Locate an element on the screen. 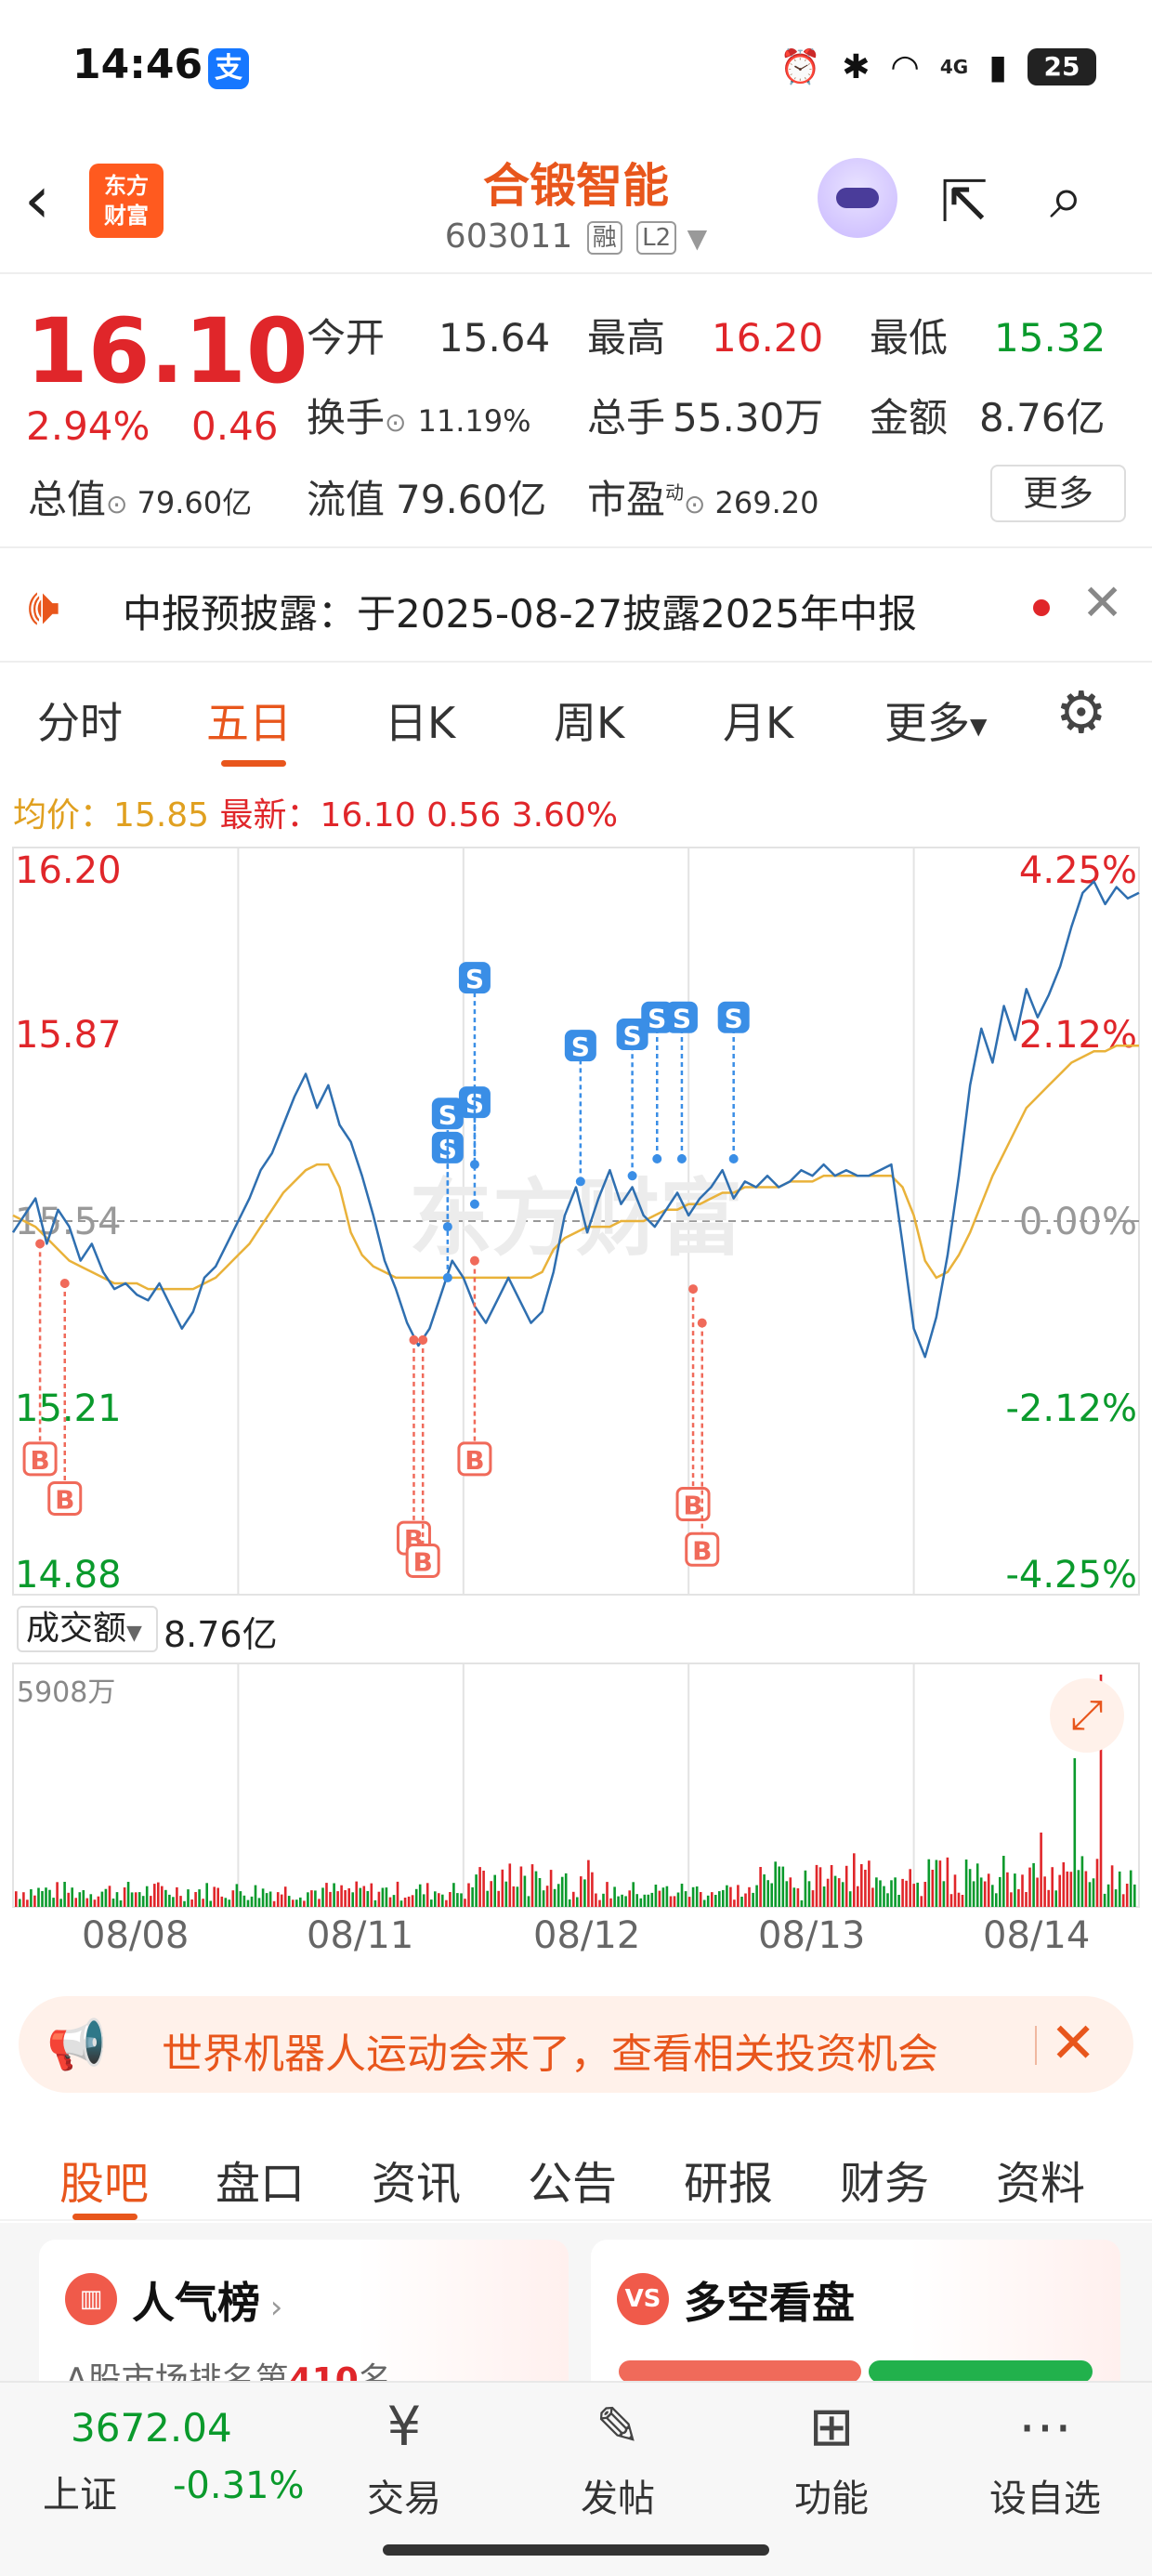  nav-post: ✎ 发帖 is located at coordinates (618, 2457).